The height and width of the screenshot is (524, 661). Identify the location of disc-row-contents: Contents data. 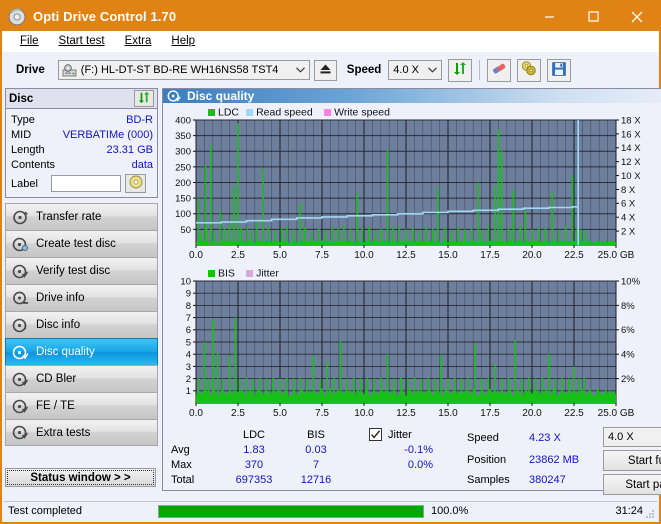
(82, 164).